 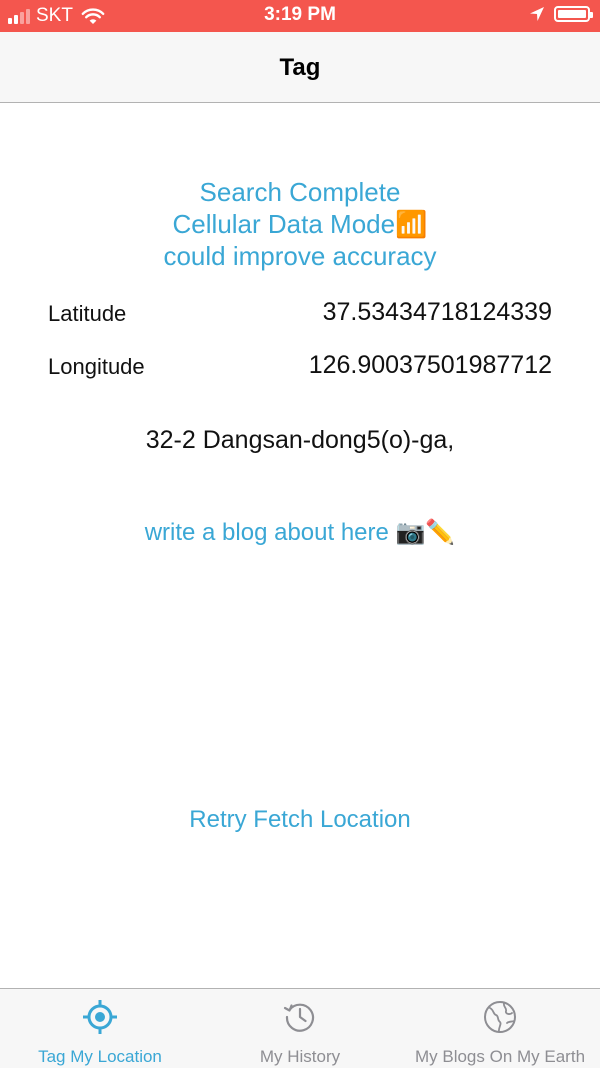 What do you see at coordinates (300, 1056) in the screenshot?
I see `tab-label: My History` at bounding box center [300, 1056].